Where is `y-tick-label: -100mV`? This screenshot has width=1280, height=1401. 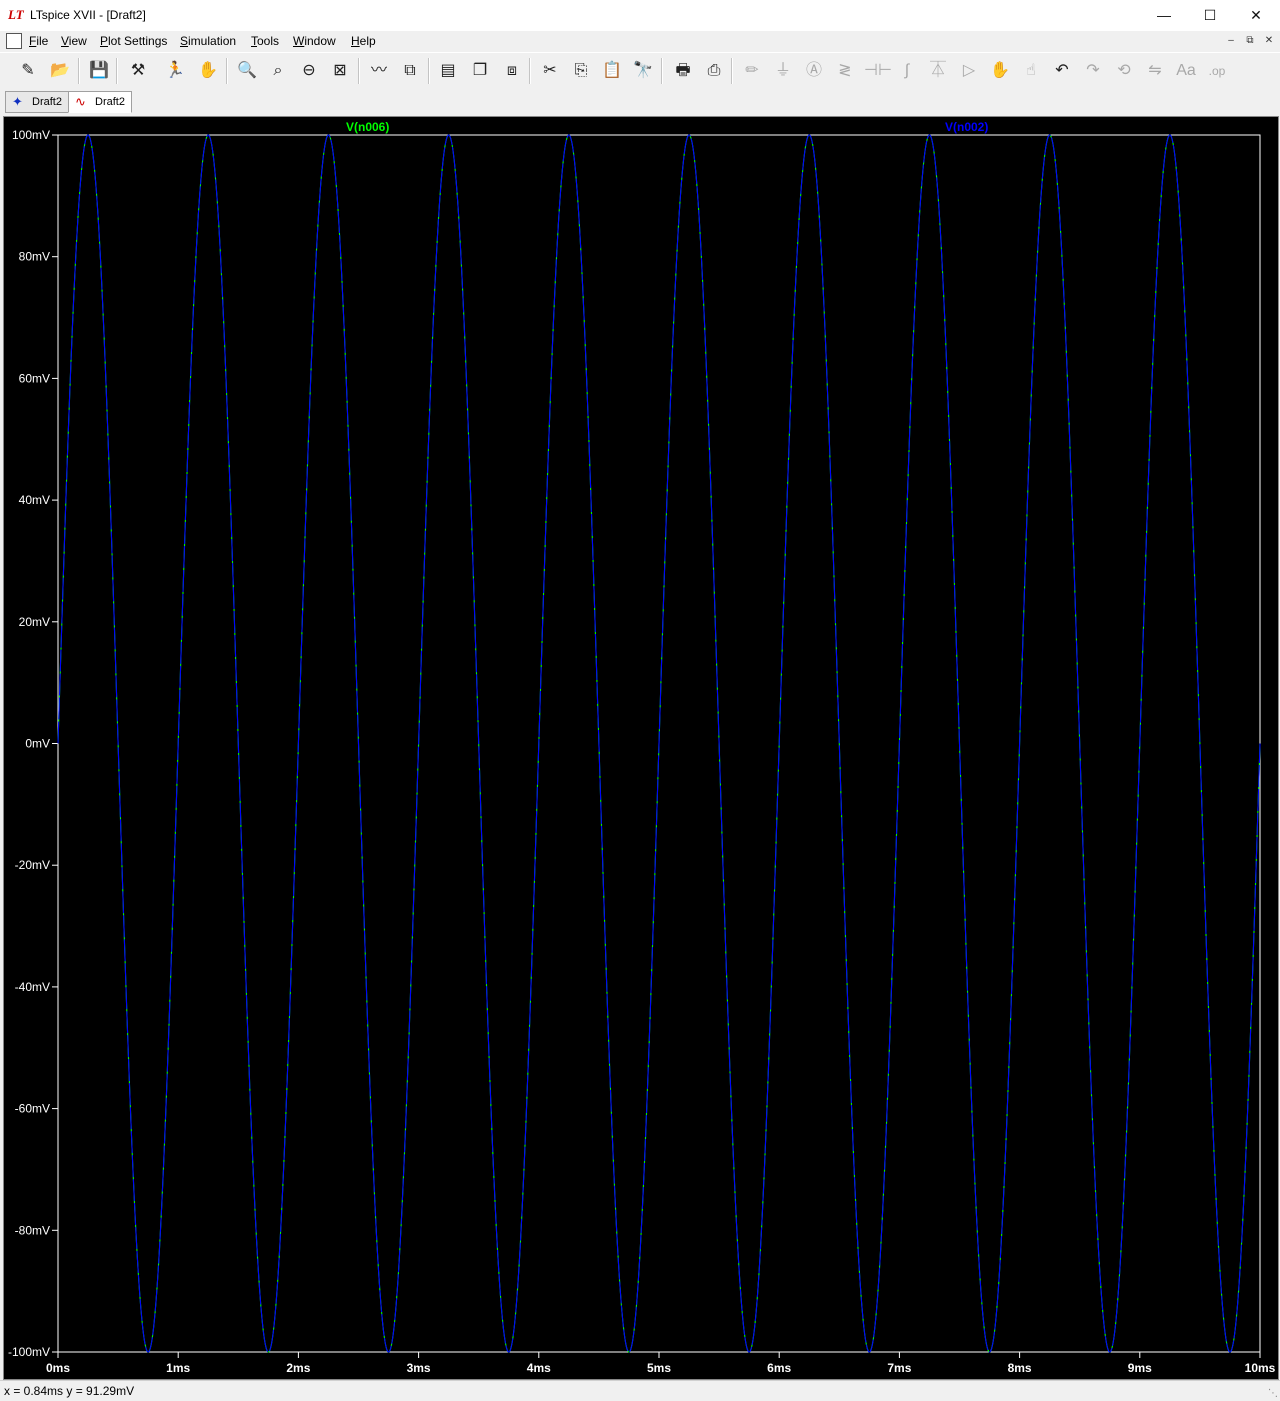 y-tick-label: -100mV is located at coordinates (29, 1352).